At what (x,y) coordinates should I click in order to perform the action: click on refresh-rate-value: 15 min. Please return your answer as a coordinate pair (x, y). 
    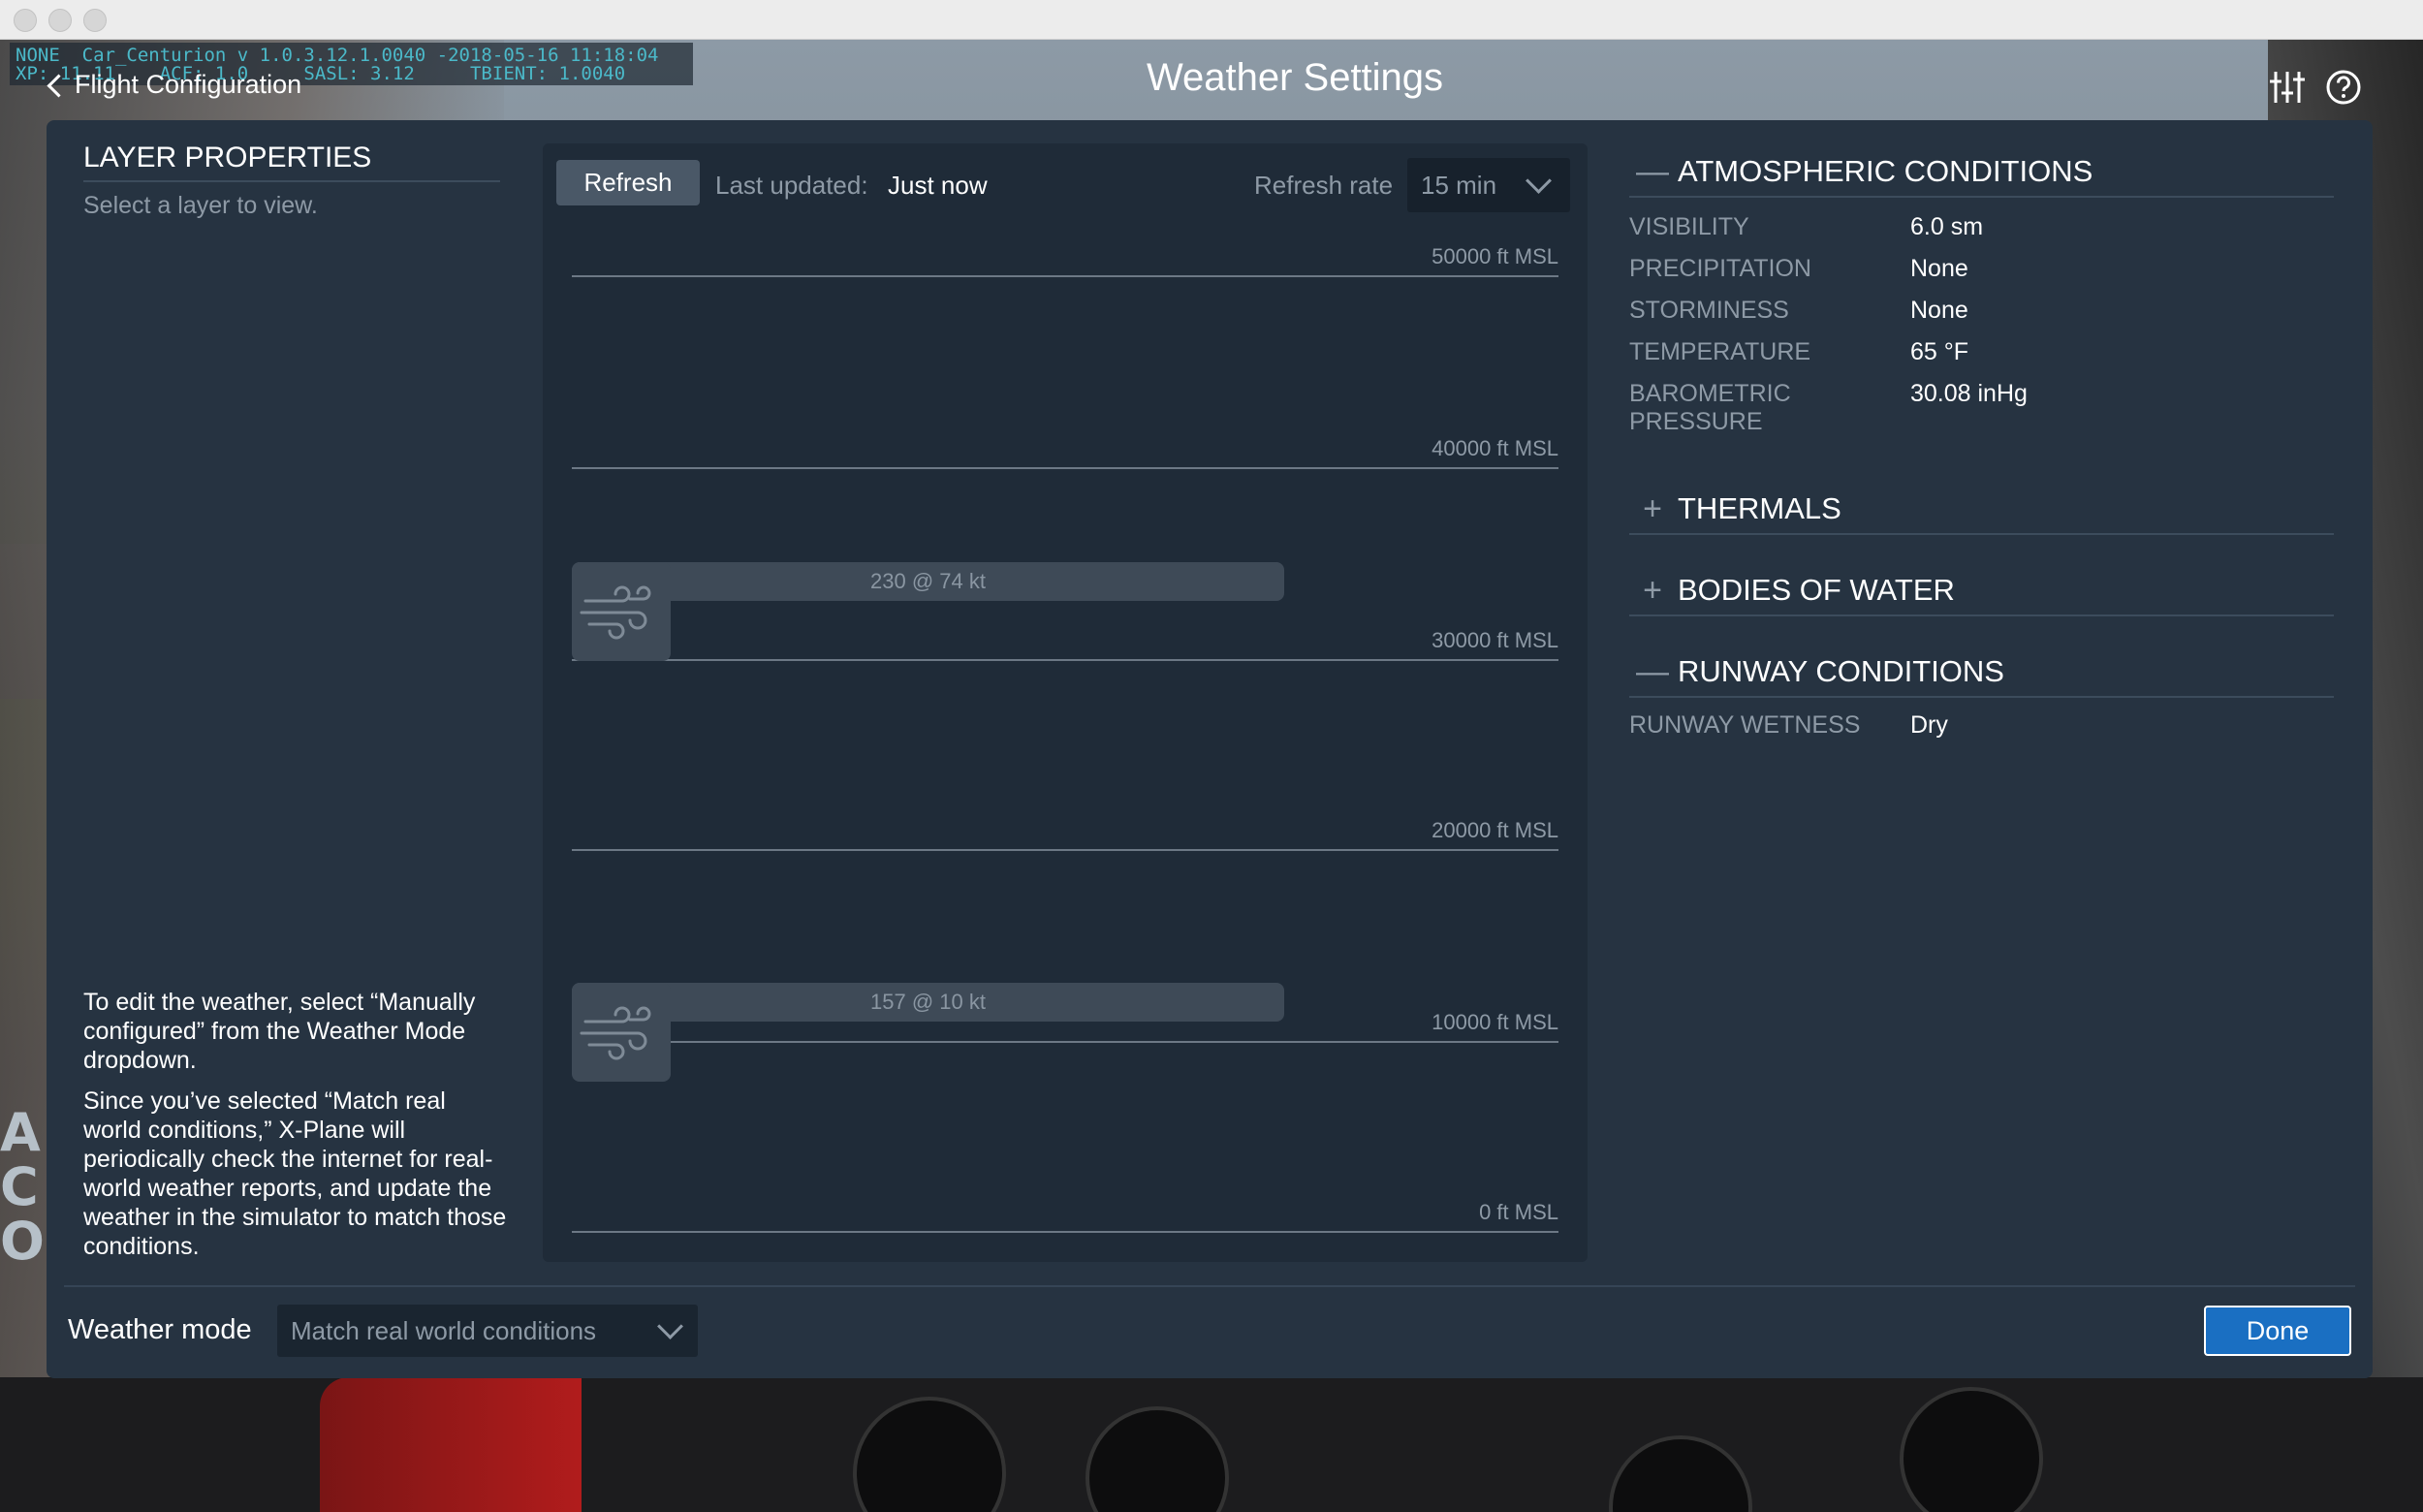
    Looking at the image, I should click on (1459, 186).